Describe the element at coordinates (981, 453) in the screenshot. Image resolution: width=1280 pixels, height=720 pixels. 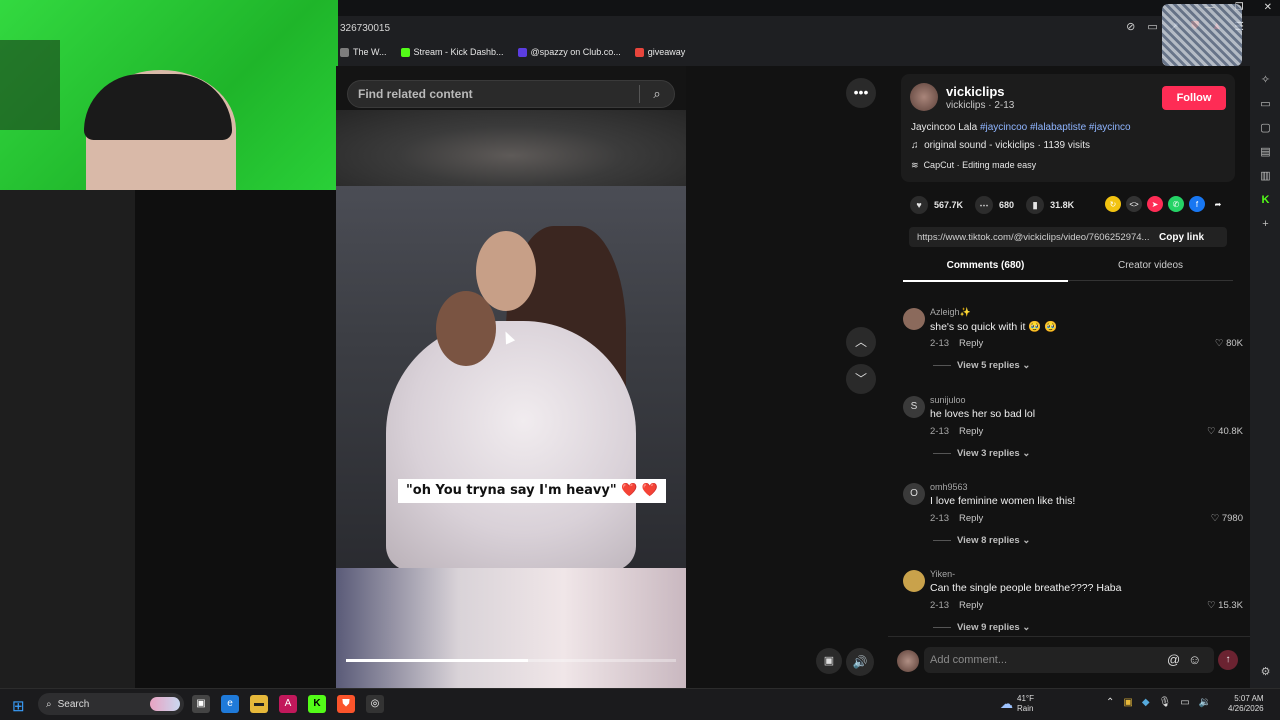
I see `view-replies-button: View 3 replies ⌄` at that location.